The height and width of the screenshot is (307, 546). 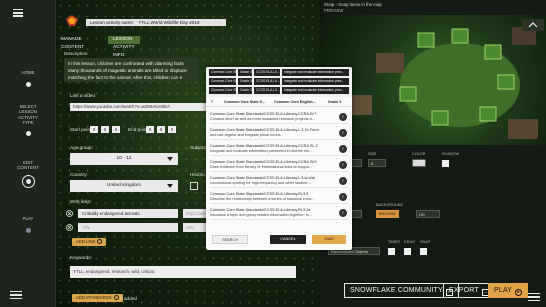 What do you see at coordinates (445, 163) in the screenshot?
I see `shadow-checkbox` at bounding box center [445, 163].